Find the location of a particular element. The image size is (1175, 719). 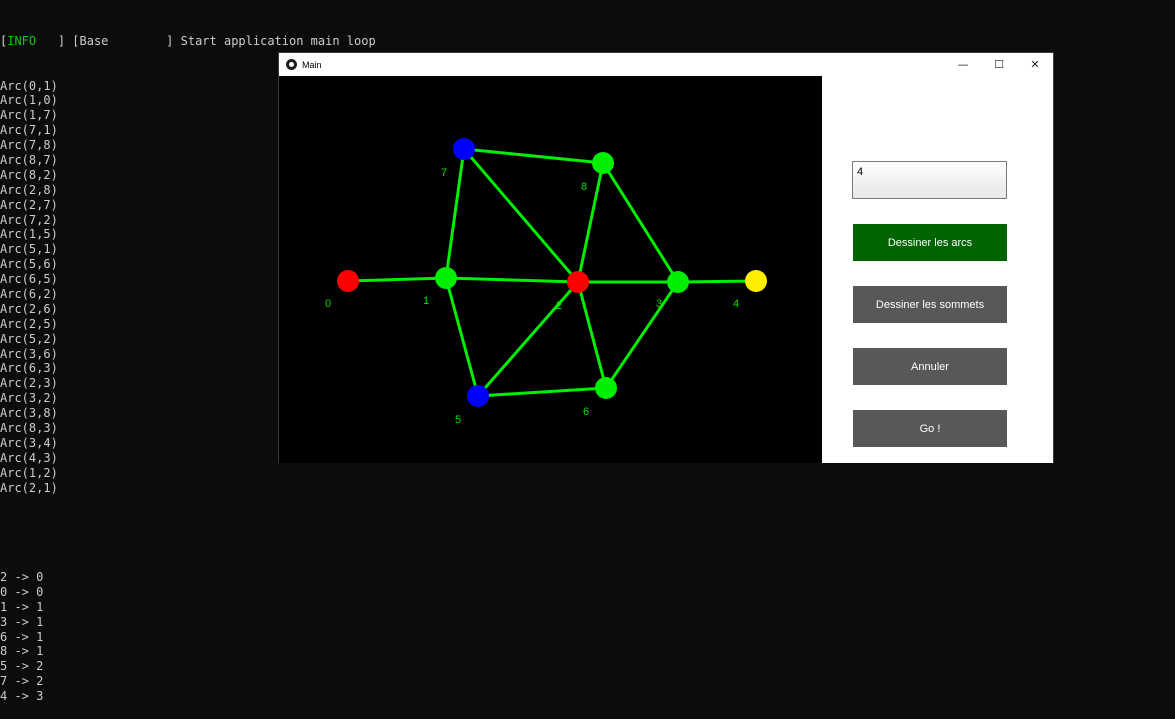

graph-node-label-5: 5 is located at coordinates (458, 420).